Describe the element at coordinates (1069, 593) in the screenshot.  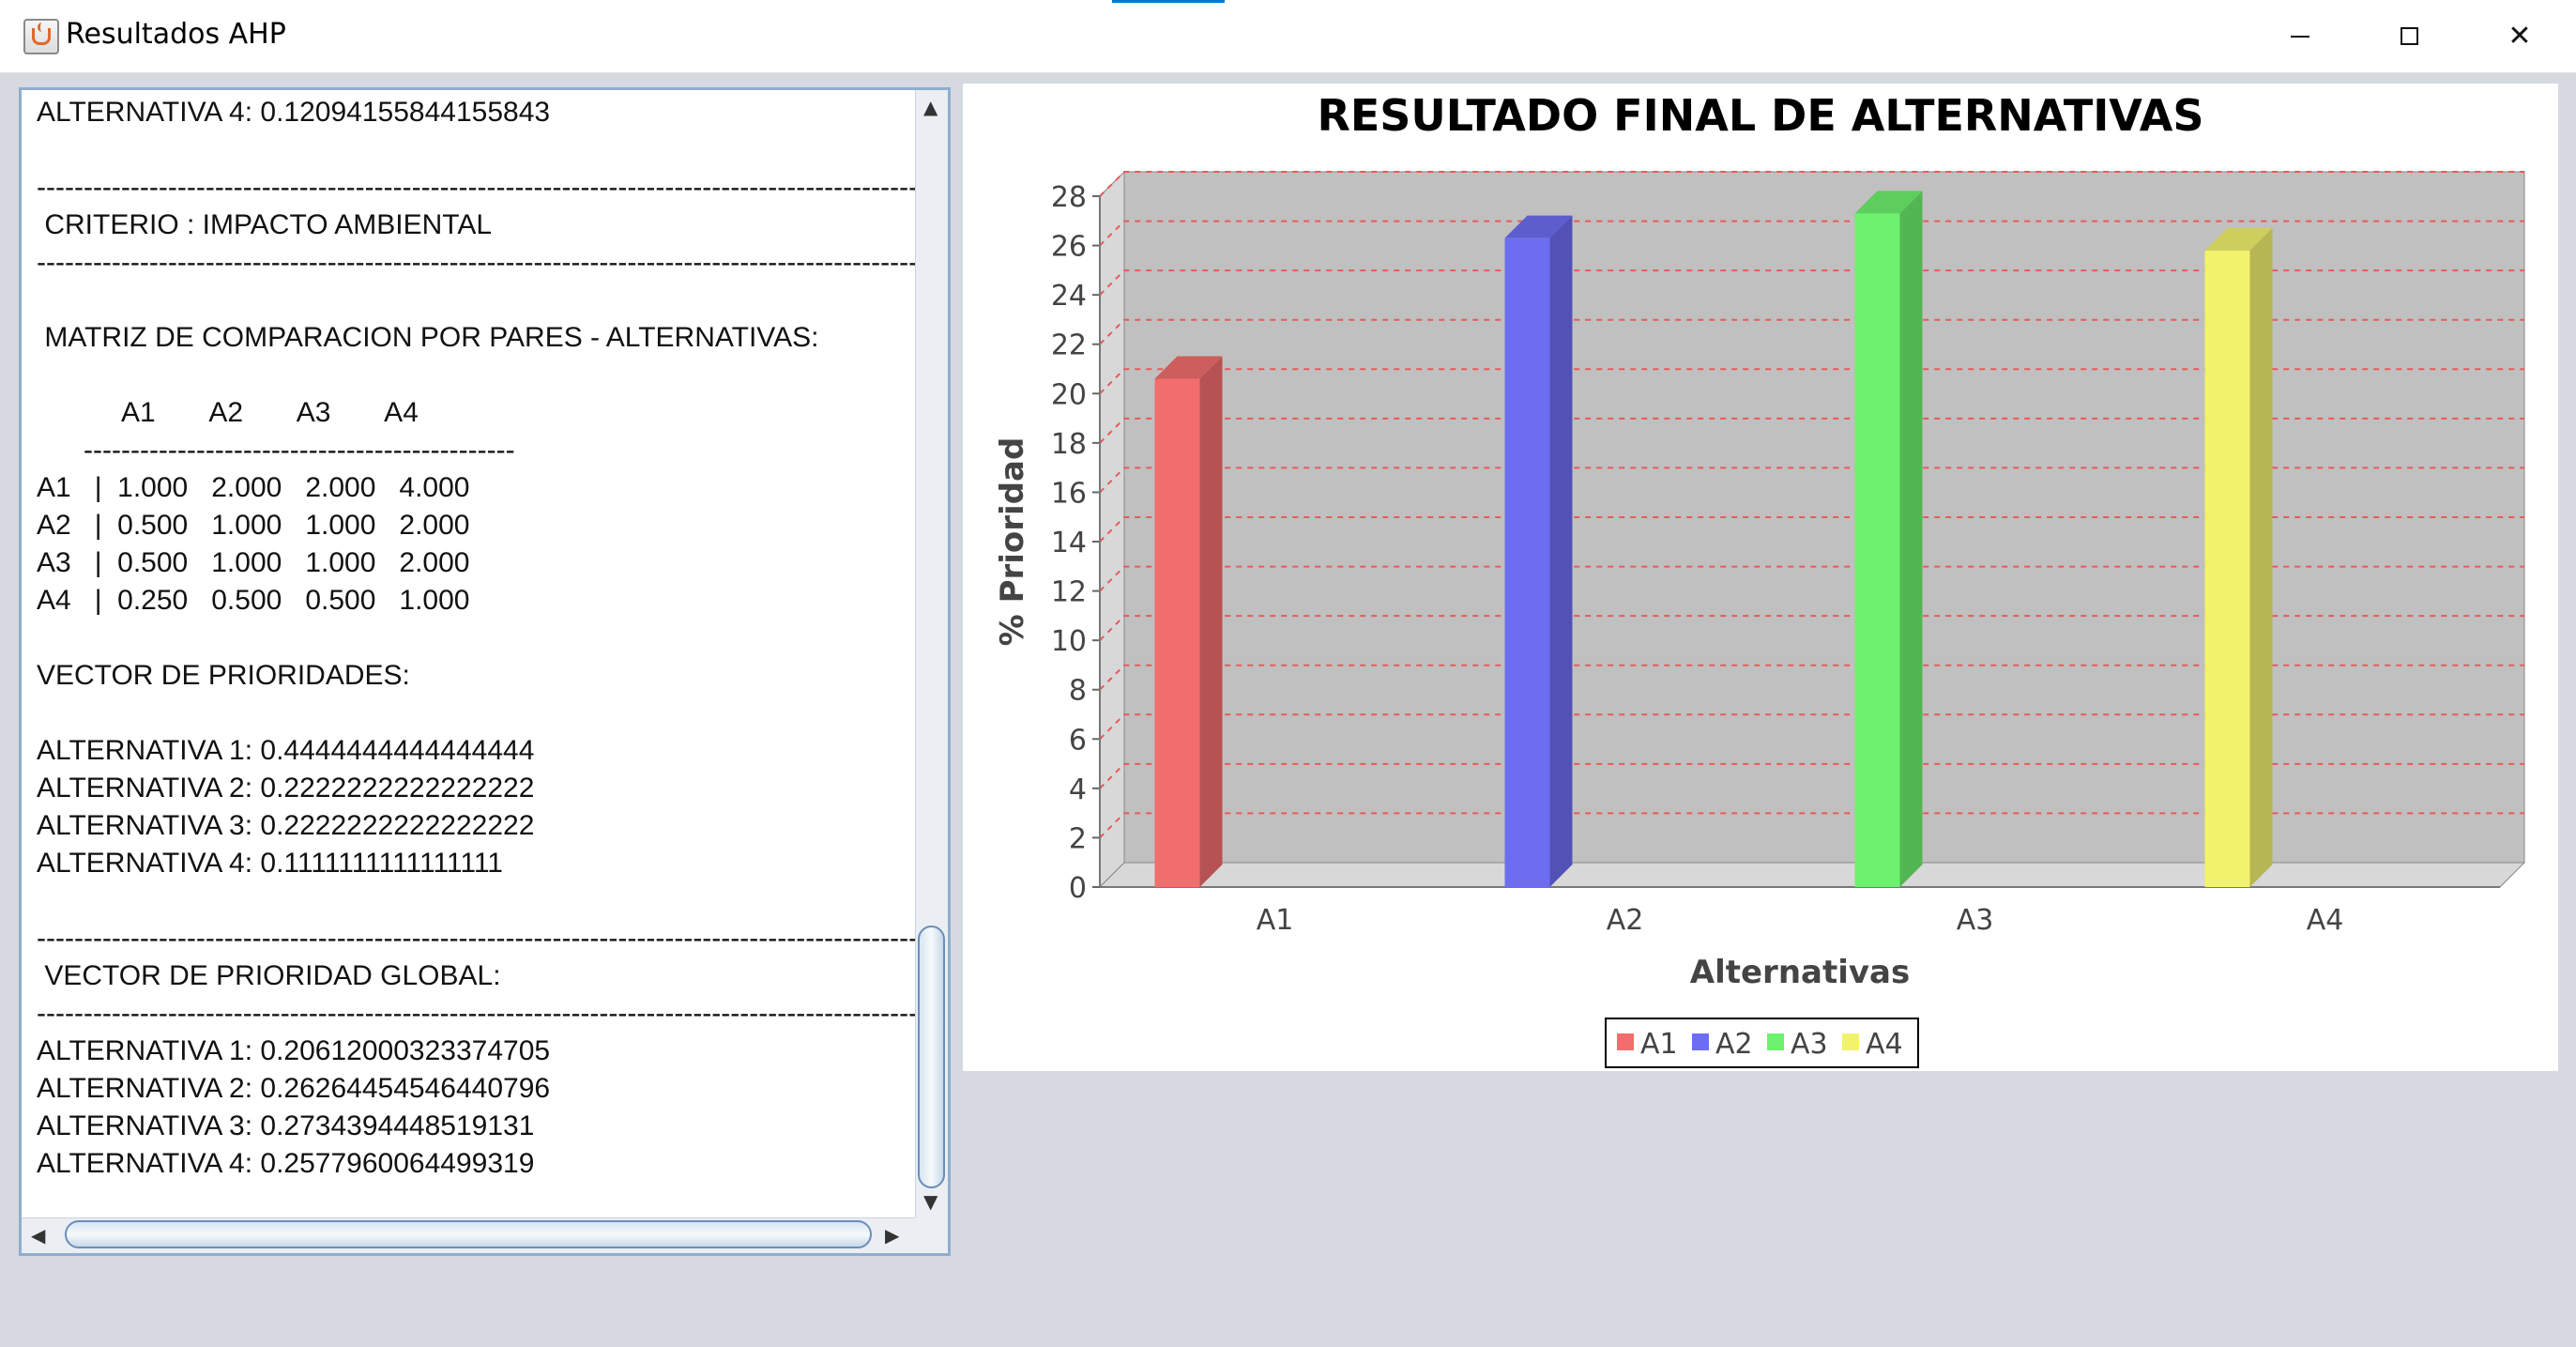
I see `y-tick-label: 12` at that location.